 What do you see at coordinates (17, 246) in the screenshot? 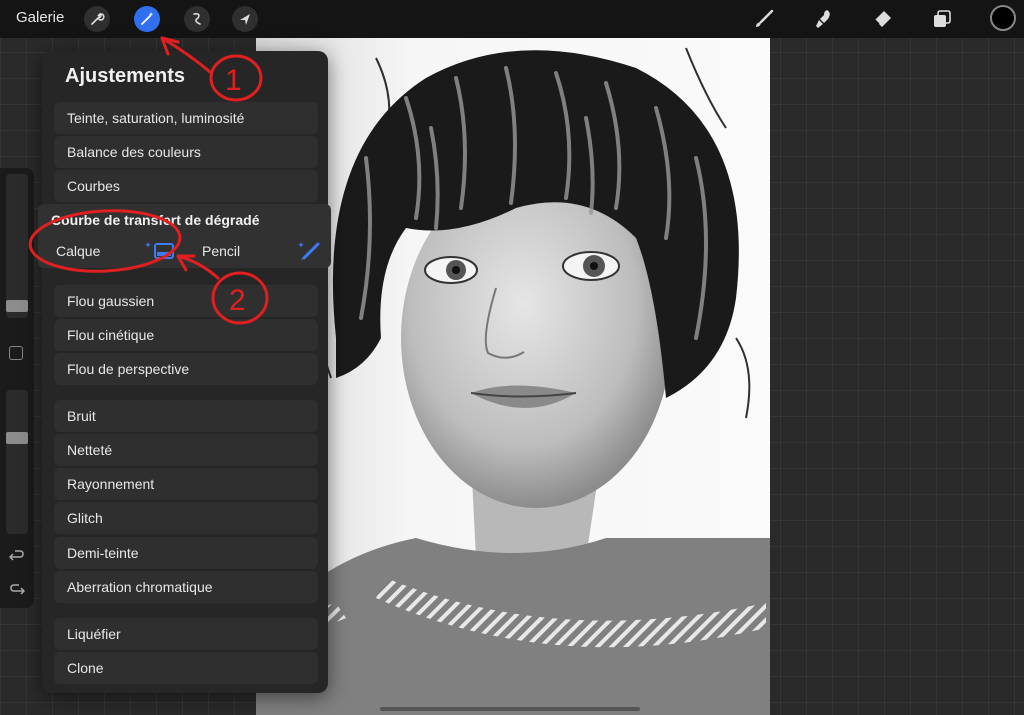
I see `brush-size-slider` at bounding box center [17, 246].